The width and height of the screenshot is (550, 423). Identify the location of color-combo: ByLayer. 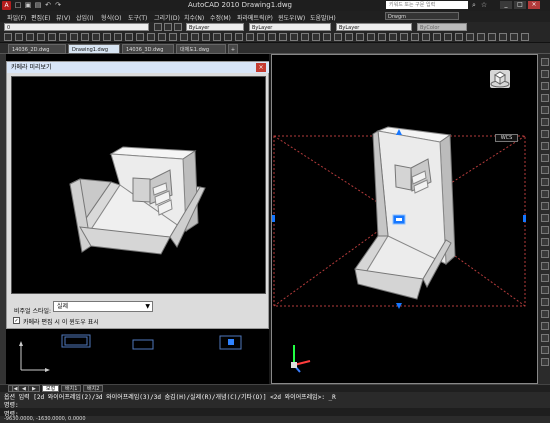
(215, 27).